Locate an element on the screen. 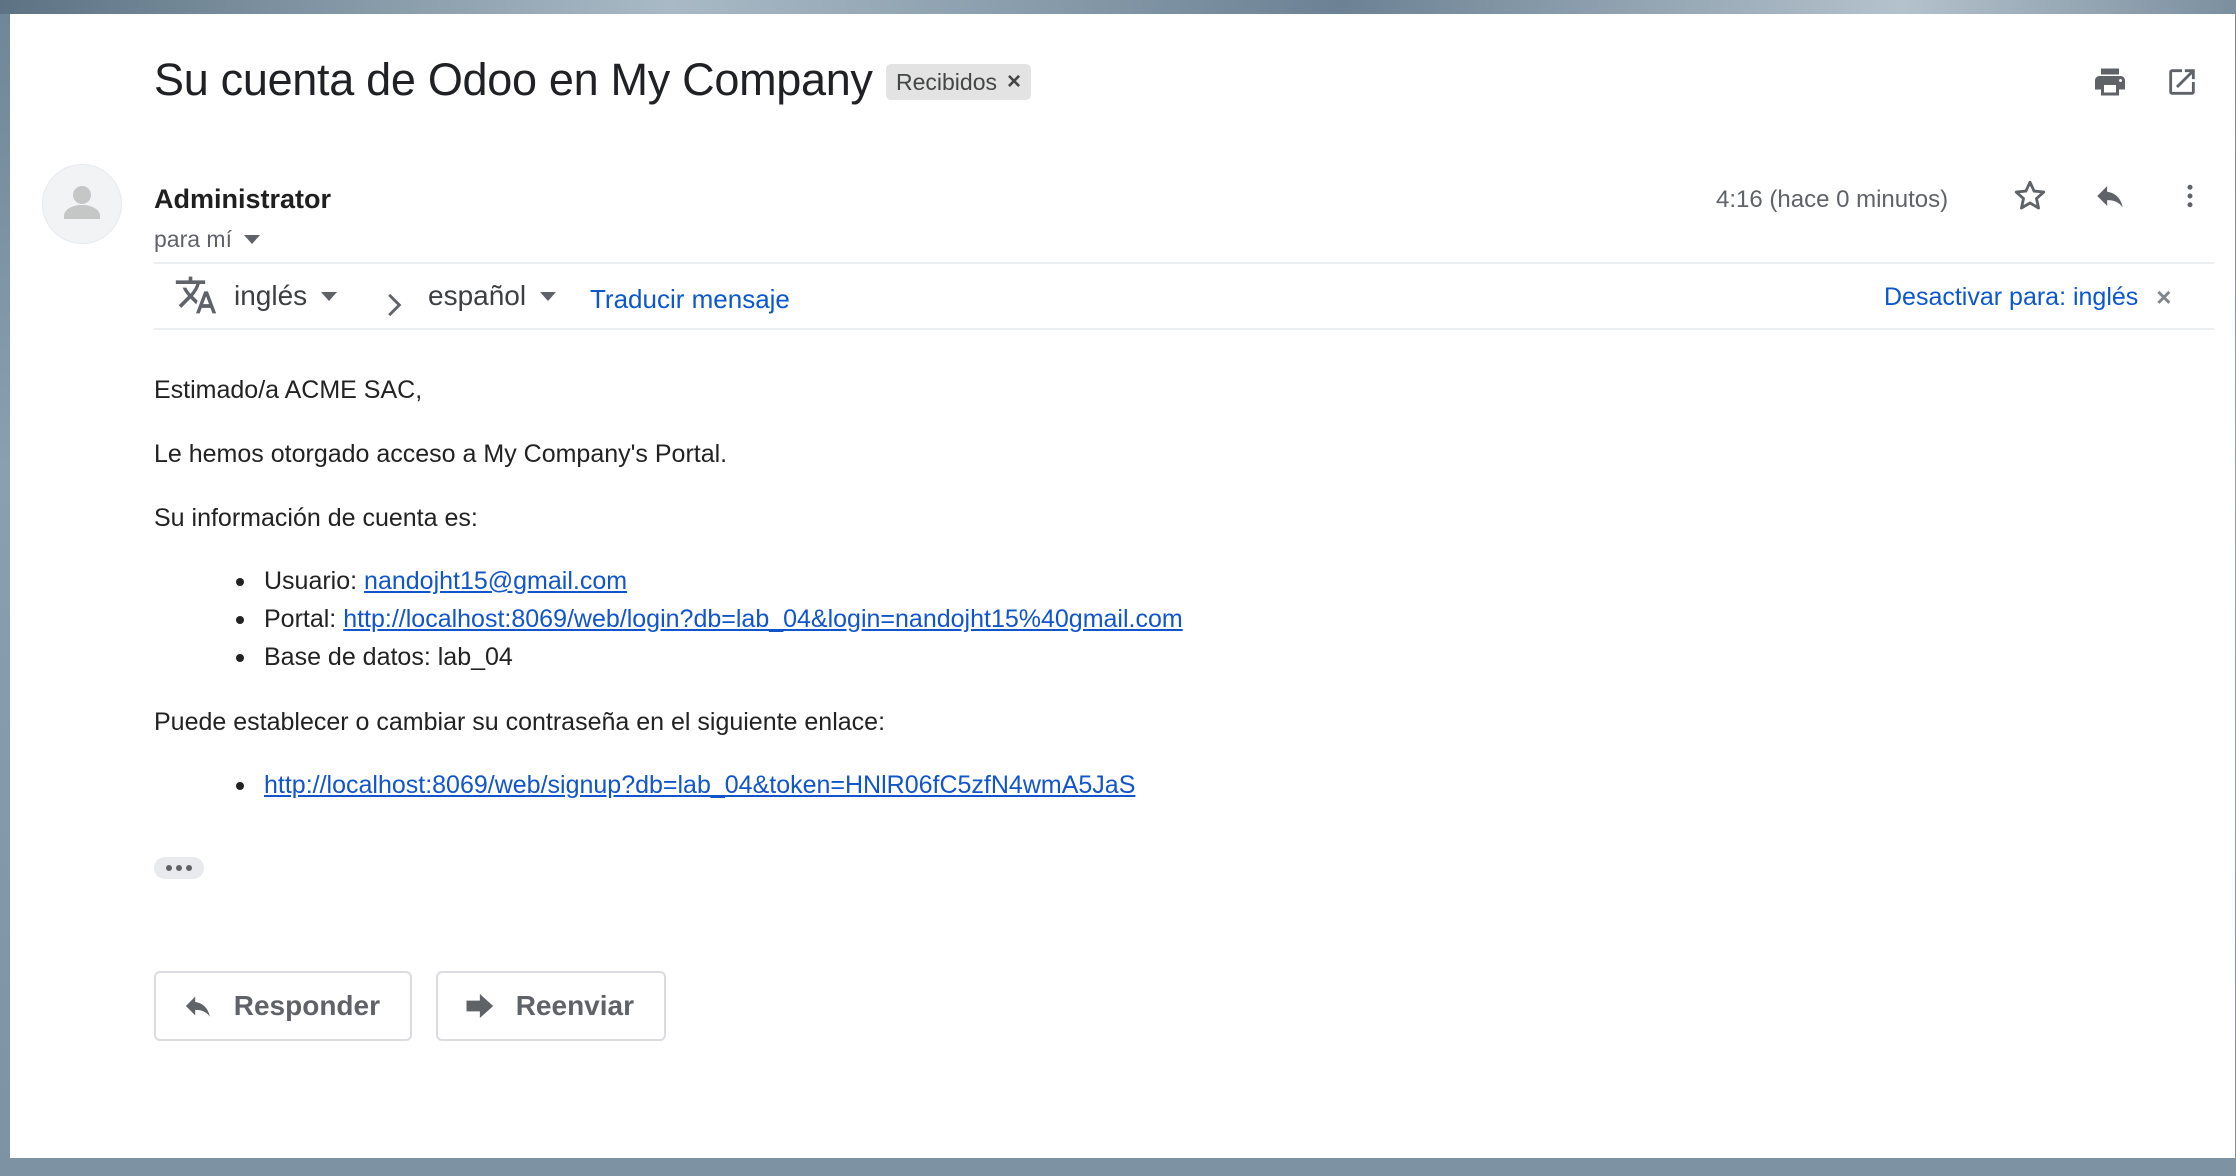 The image size is (2236, 1176). label-chip-inbox: Recibidos × is located at coordinates (959, 82).